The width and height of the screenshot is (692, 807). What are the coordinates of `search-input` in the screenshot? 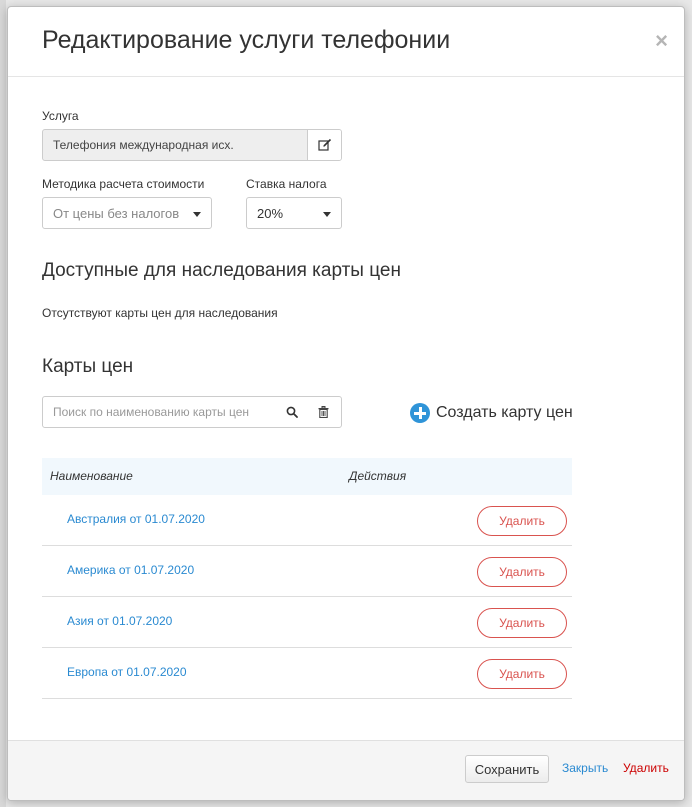 It's located at (158, 412).